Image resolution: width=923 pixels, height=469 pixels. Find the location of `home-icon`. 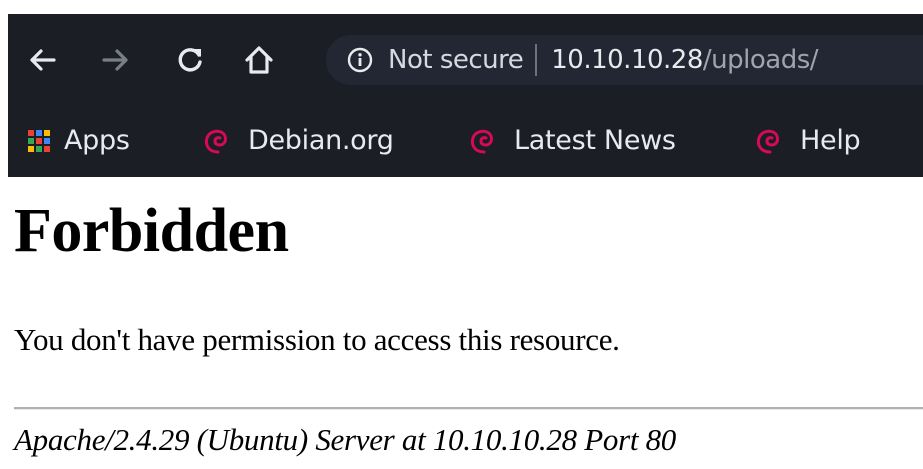

home-icon is located at coordinates (259, 60).